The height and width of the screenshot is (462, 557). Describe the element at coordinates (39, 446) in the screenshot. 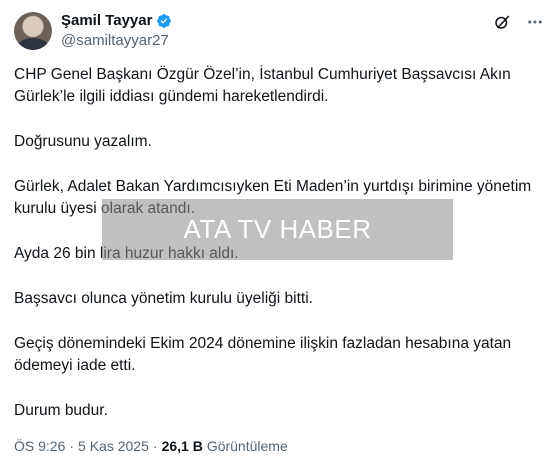

I see `post-time: ÖS 9:26` at that location.